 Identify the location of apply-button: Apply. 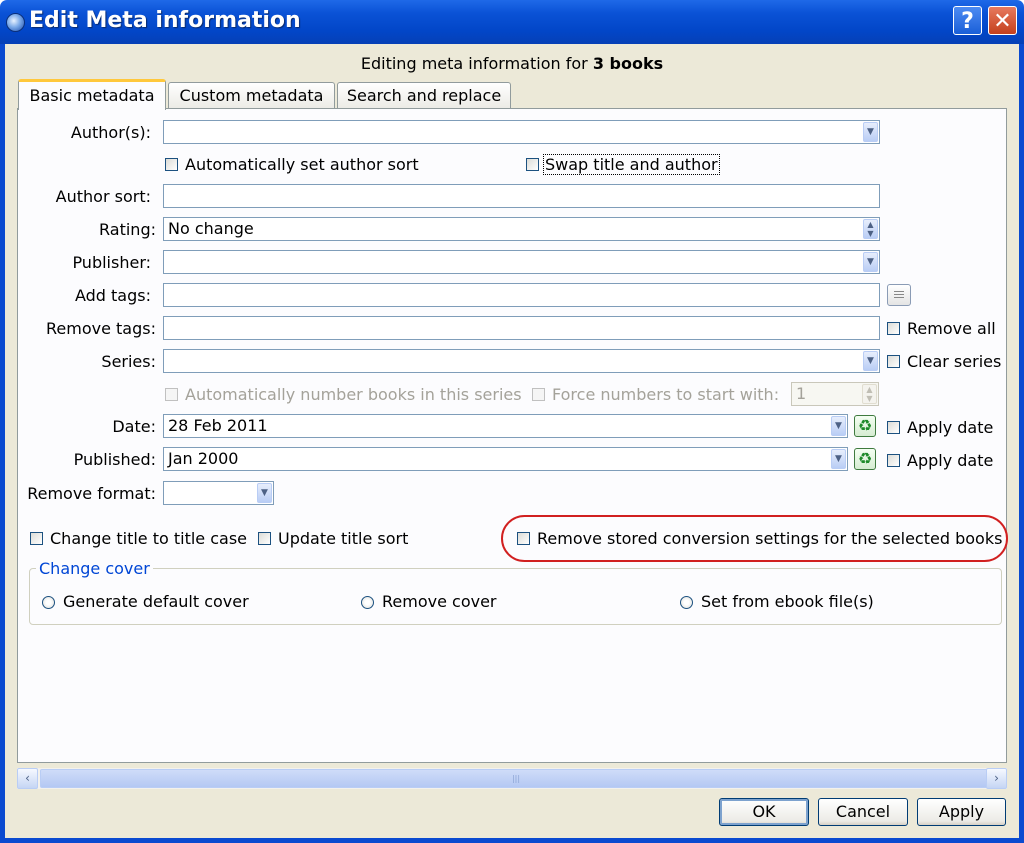
(961, 812).